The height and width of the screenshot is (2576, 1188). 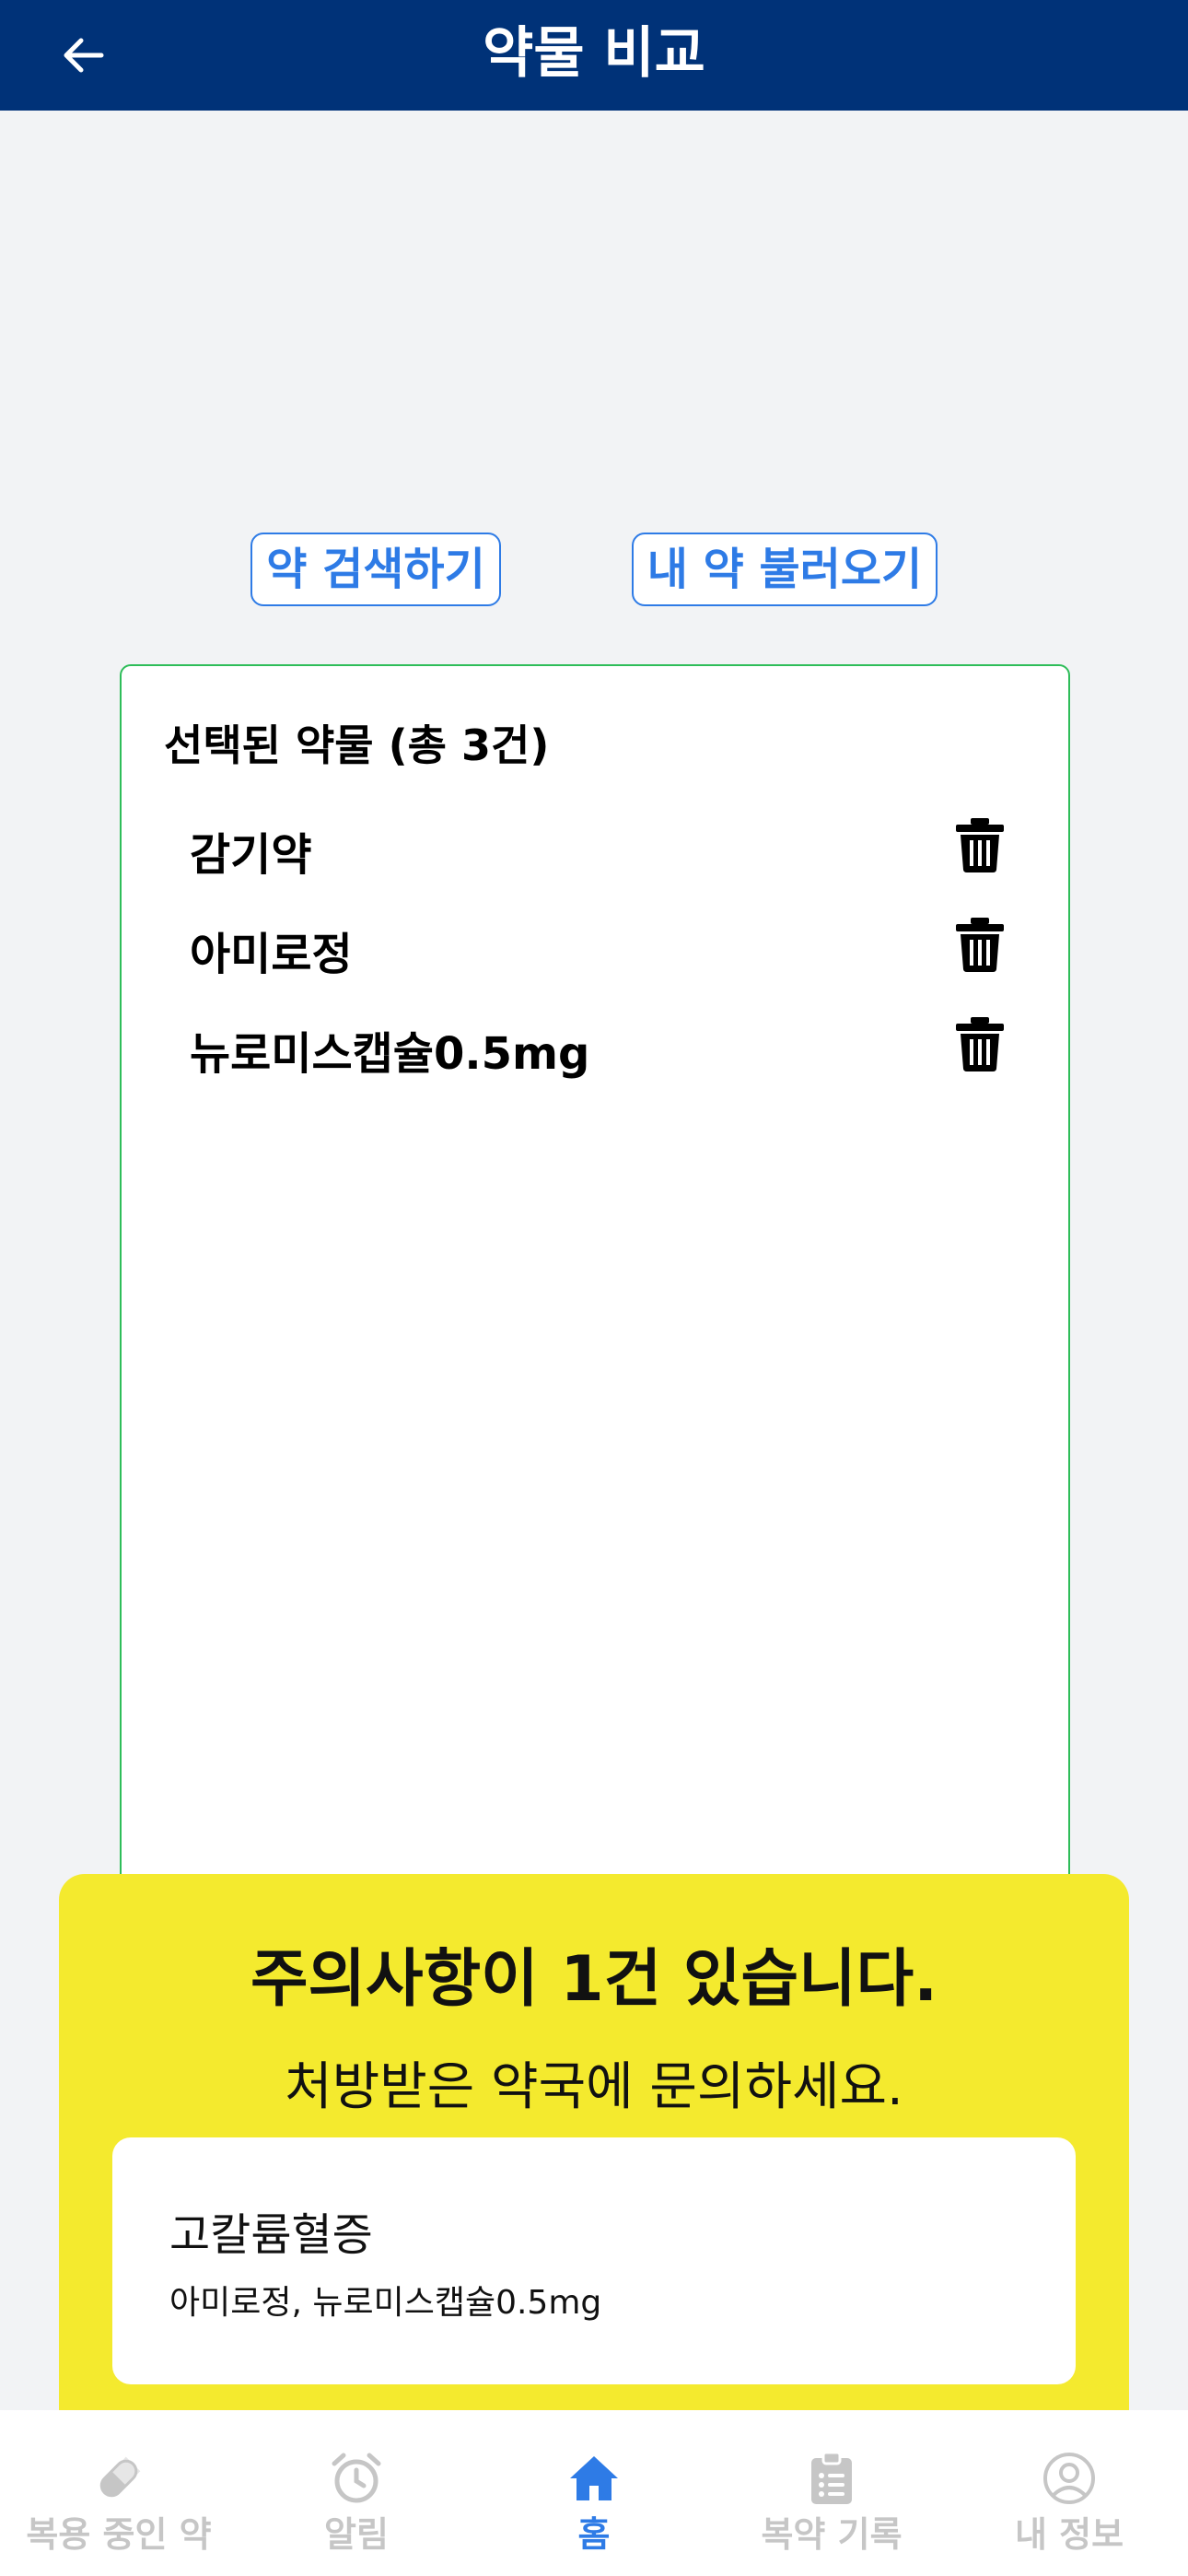 What do you see at coordinates (785, 569) in the screenshot?
I see `load-my-medicine-button: 내 약 불러오기` at bounding box center [785, 569].